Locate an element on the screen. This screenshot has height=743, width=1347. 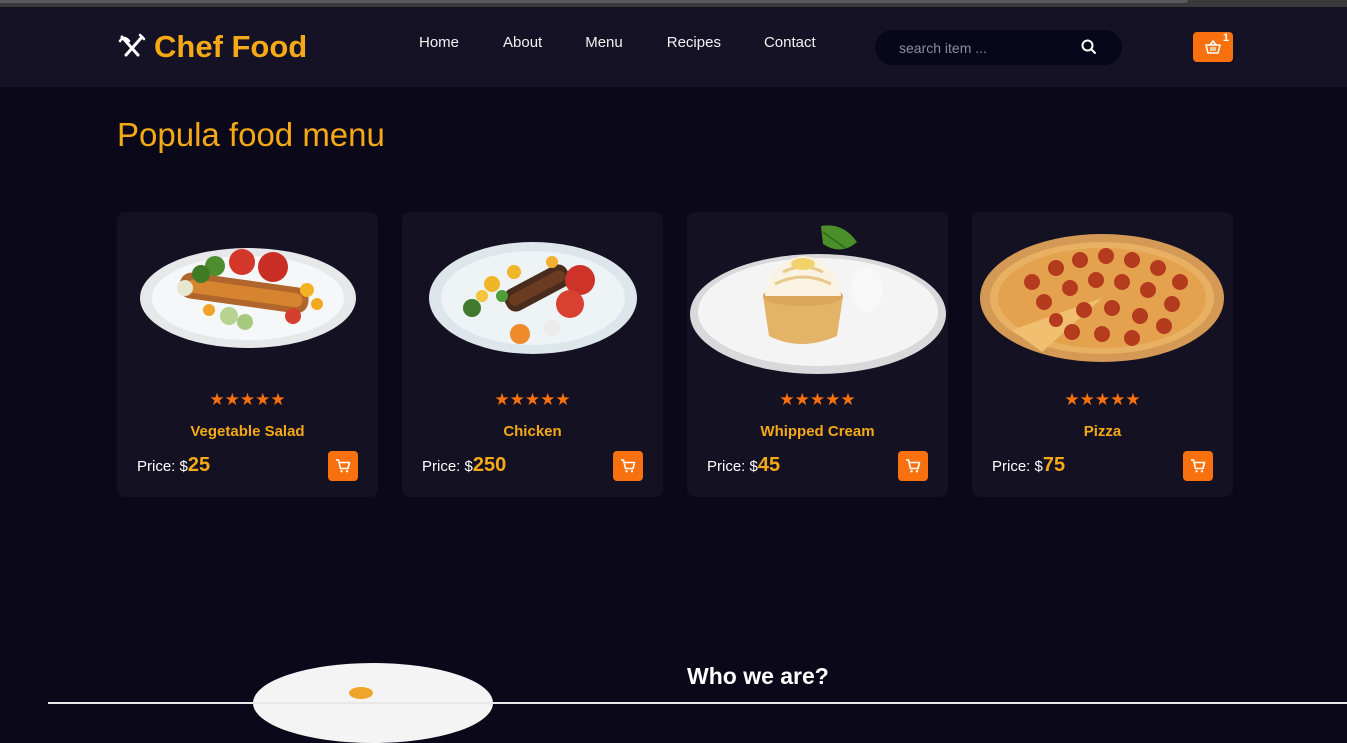
food-name: Whipped Cream is located at coordinates (817, 431).